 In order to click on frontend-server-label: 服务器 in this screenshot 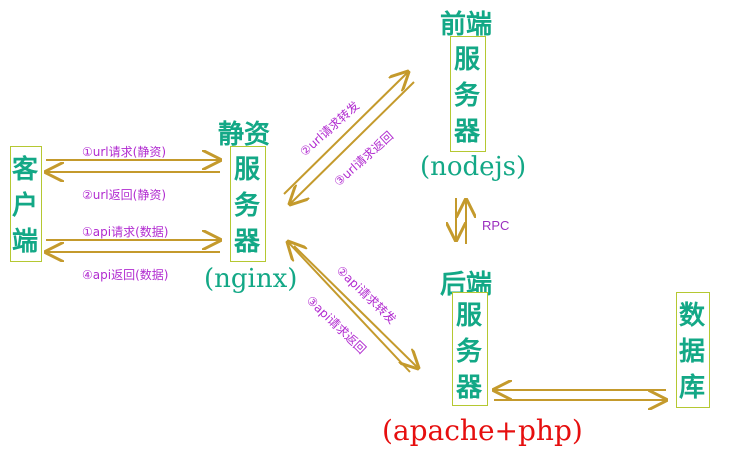, I will do `click(466, 96)`.